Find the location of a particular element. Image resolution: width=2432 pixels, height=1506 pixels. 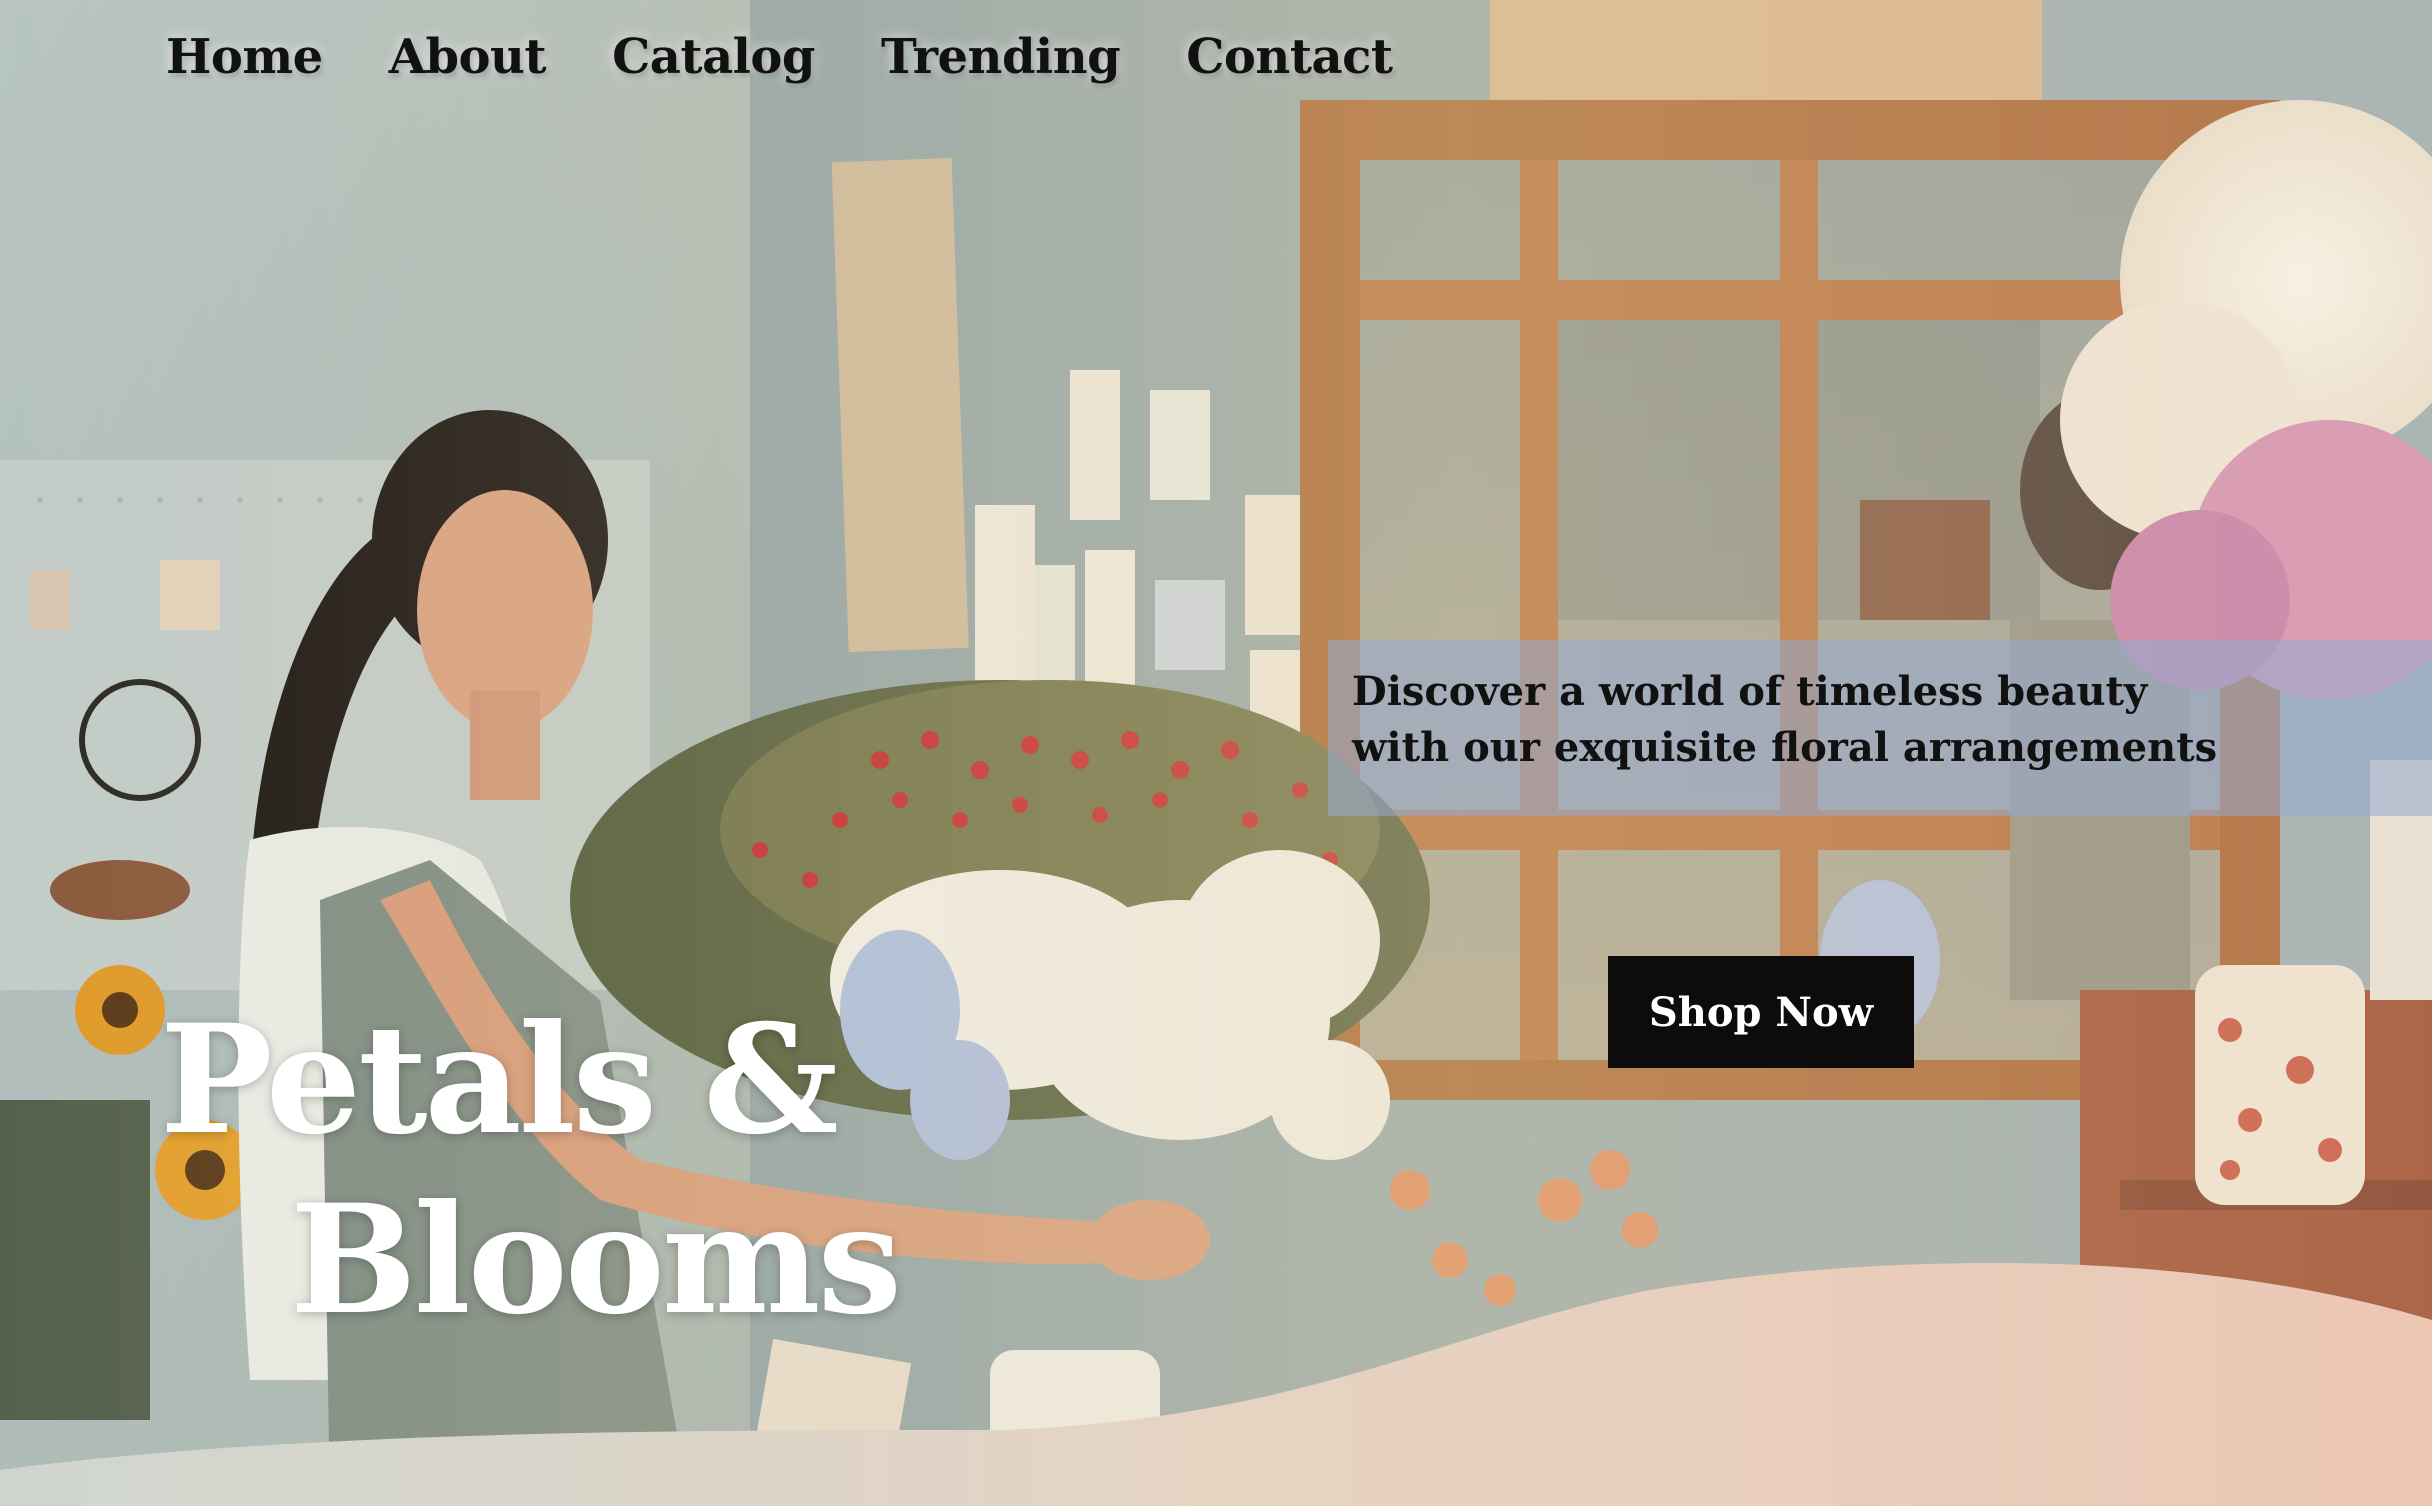

shop-now-button: Shop Now is located at coordinates (1761, 1012).